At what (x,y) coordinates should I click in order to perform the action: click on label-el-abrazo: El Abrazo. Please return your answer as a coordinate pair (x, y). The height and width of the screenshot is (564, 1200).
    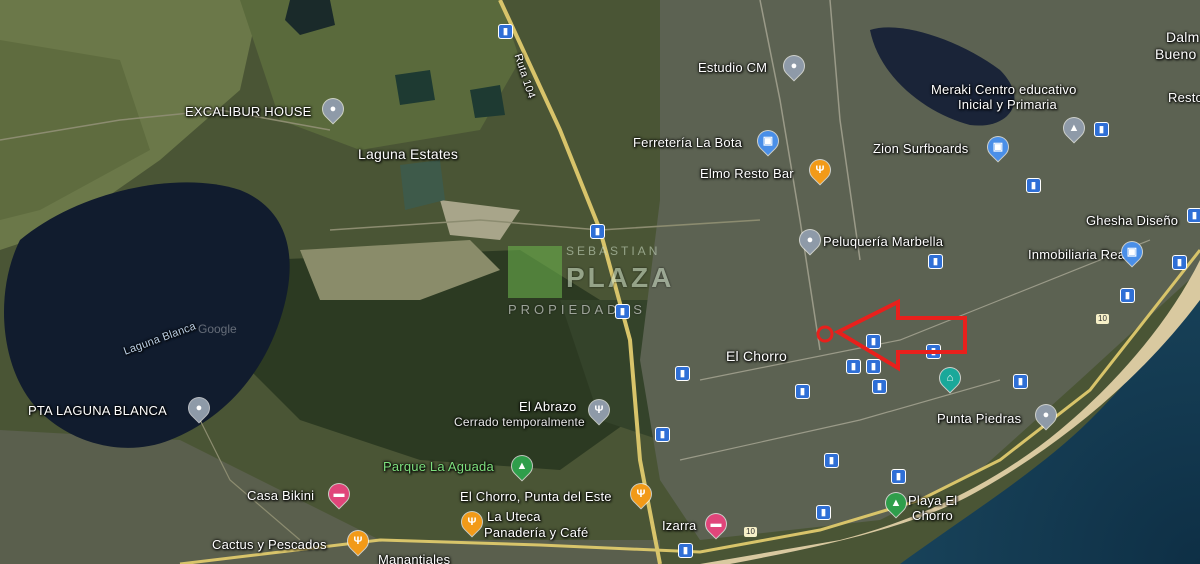
    Looking at the image, I should click on (547, 406).